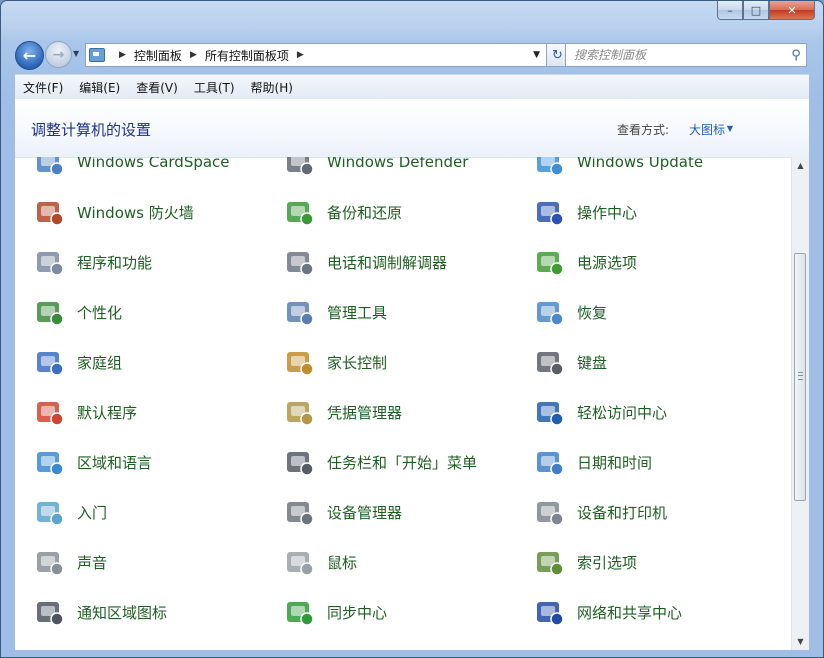  What do you see at coordinates (730, 128) in the screenshot?
I see `chevron-down-icon: ▼` at bounding box center [730, 128].